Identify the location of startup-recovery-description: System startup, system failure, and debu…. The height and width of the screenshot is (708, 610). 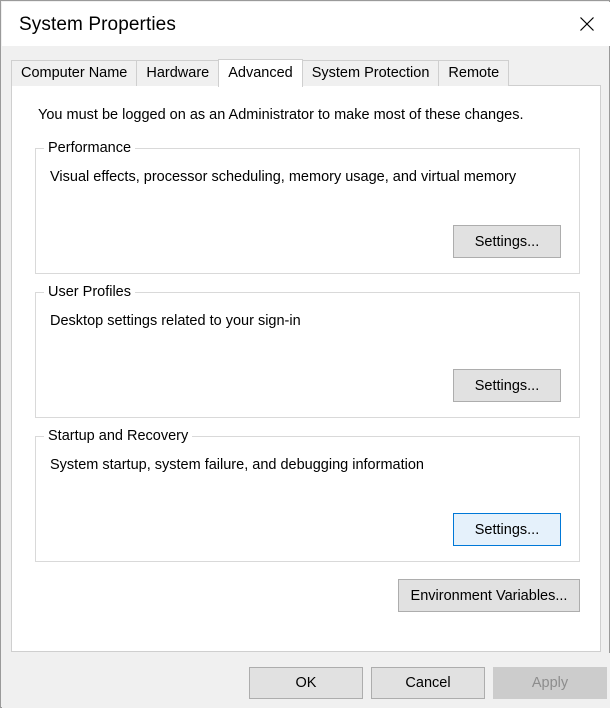
(237, 465).